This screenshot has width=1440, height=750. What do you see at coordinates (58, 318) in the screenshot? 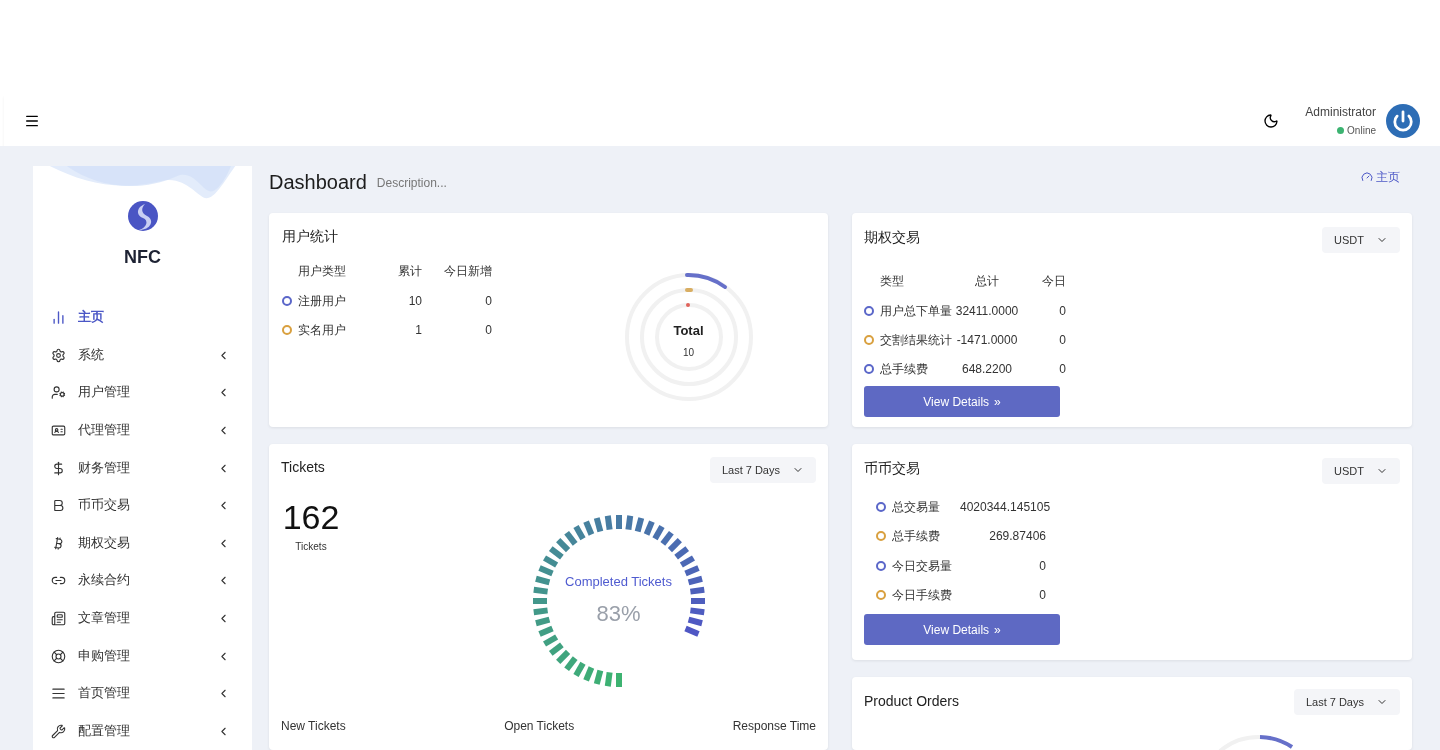
I see `bar-chart-icon` at bounding box center [58, 318].